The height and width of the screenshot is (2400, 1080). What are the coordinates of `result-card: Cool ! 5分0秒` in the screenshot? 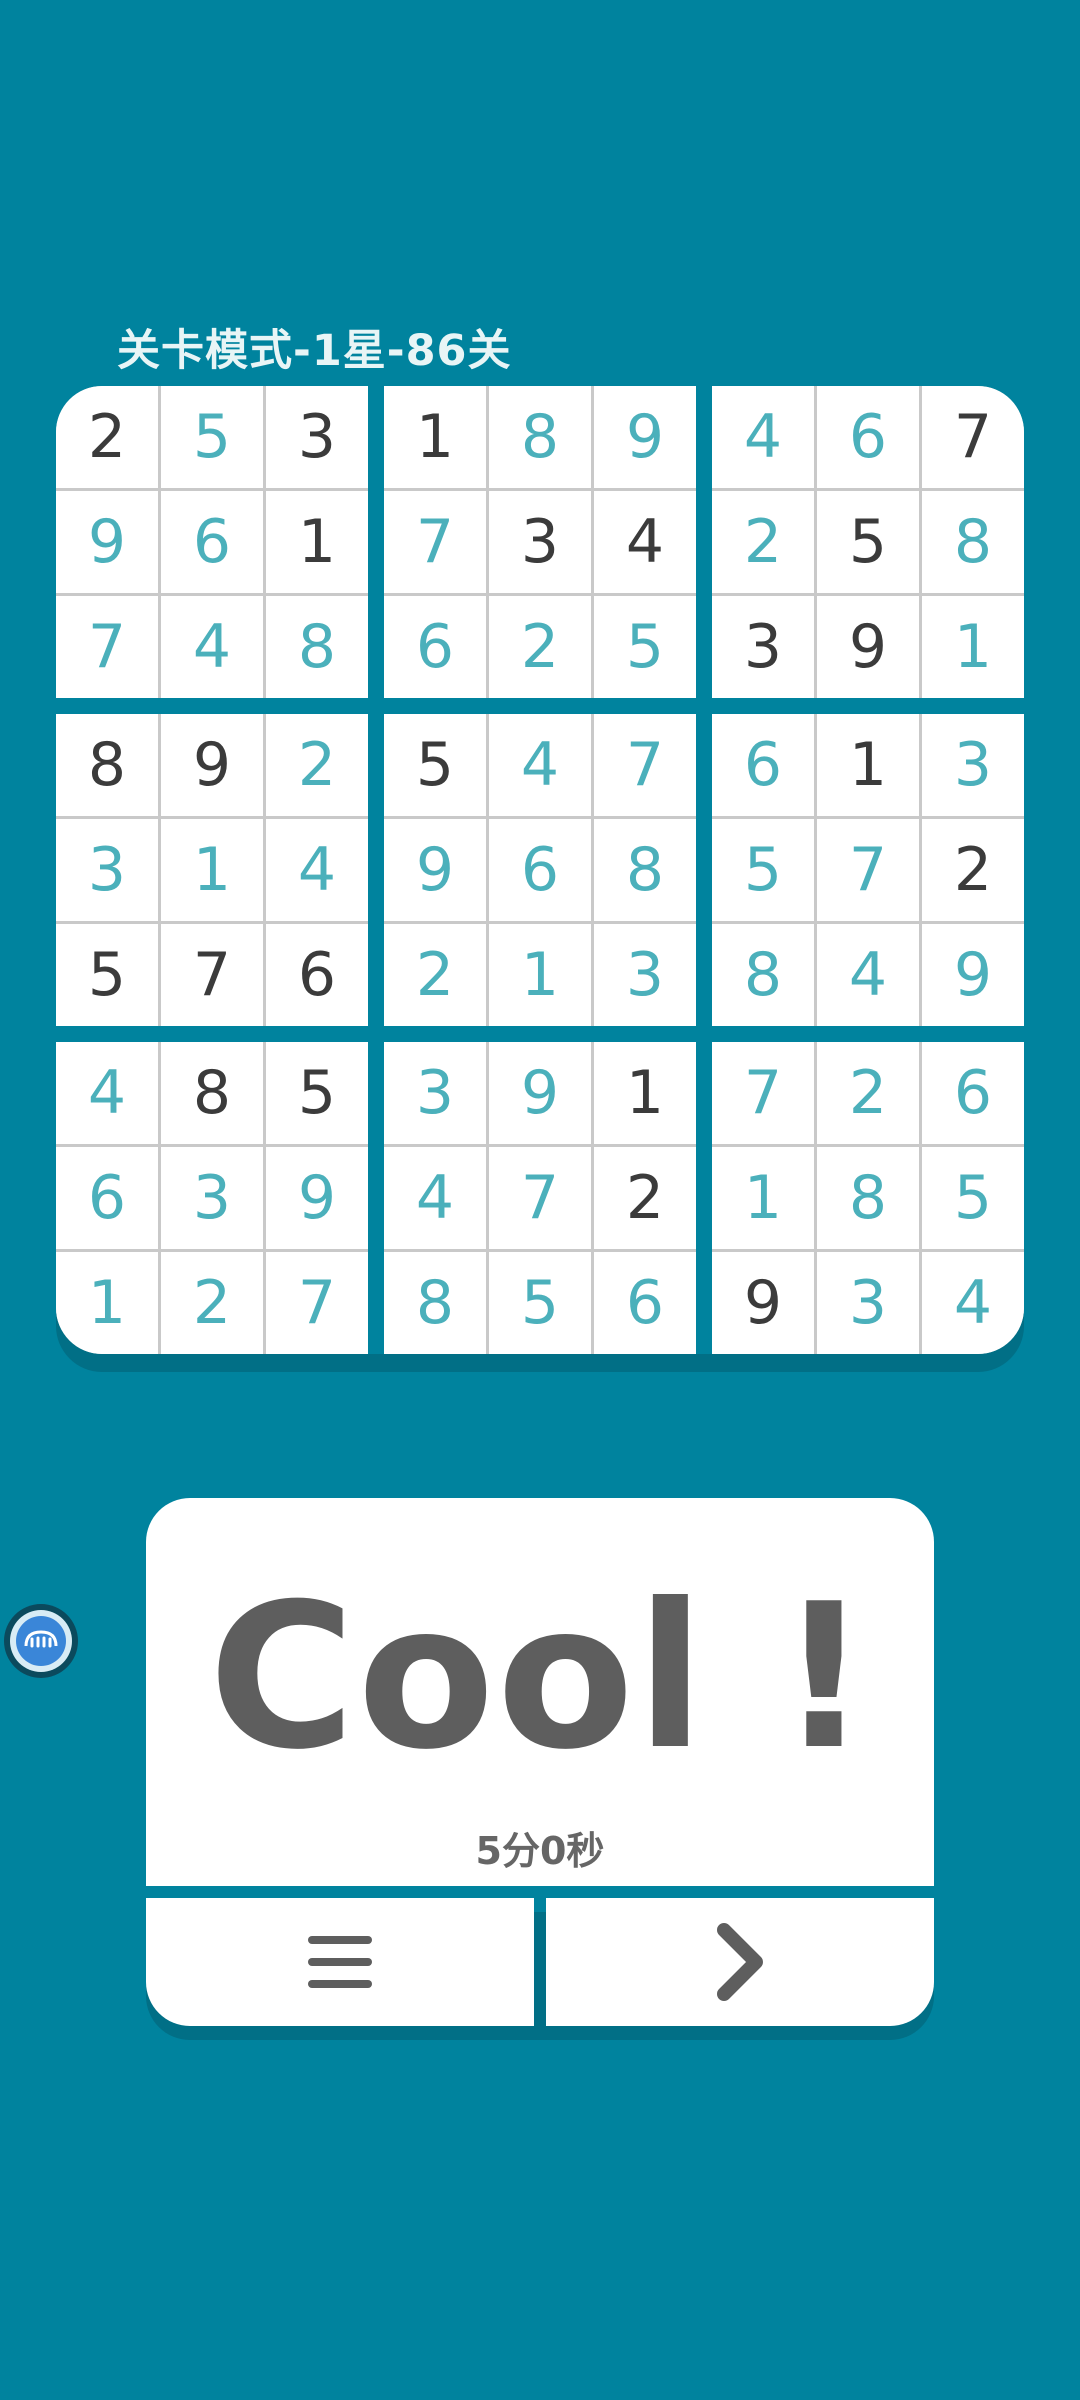 It's located at (540, 1692).